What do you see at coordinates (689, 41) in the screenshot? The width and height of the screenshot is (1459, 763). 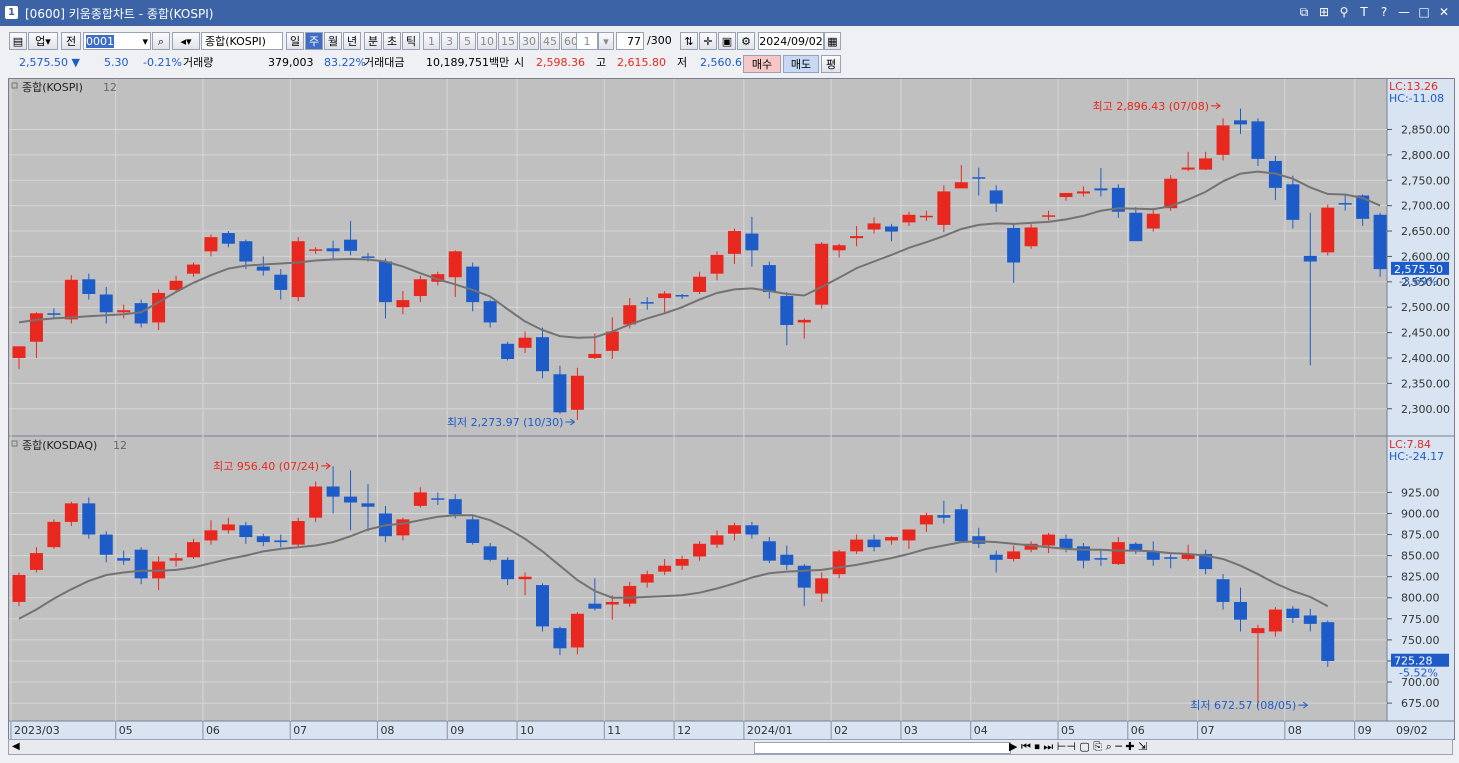 I see `compare-icon: ⇅` at bounding box center [689, 41].